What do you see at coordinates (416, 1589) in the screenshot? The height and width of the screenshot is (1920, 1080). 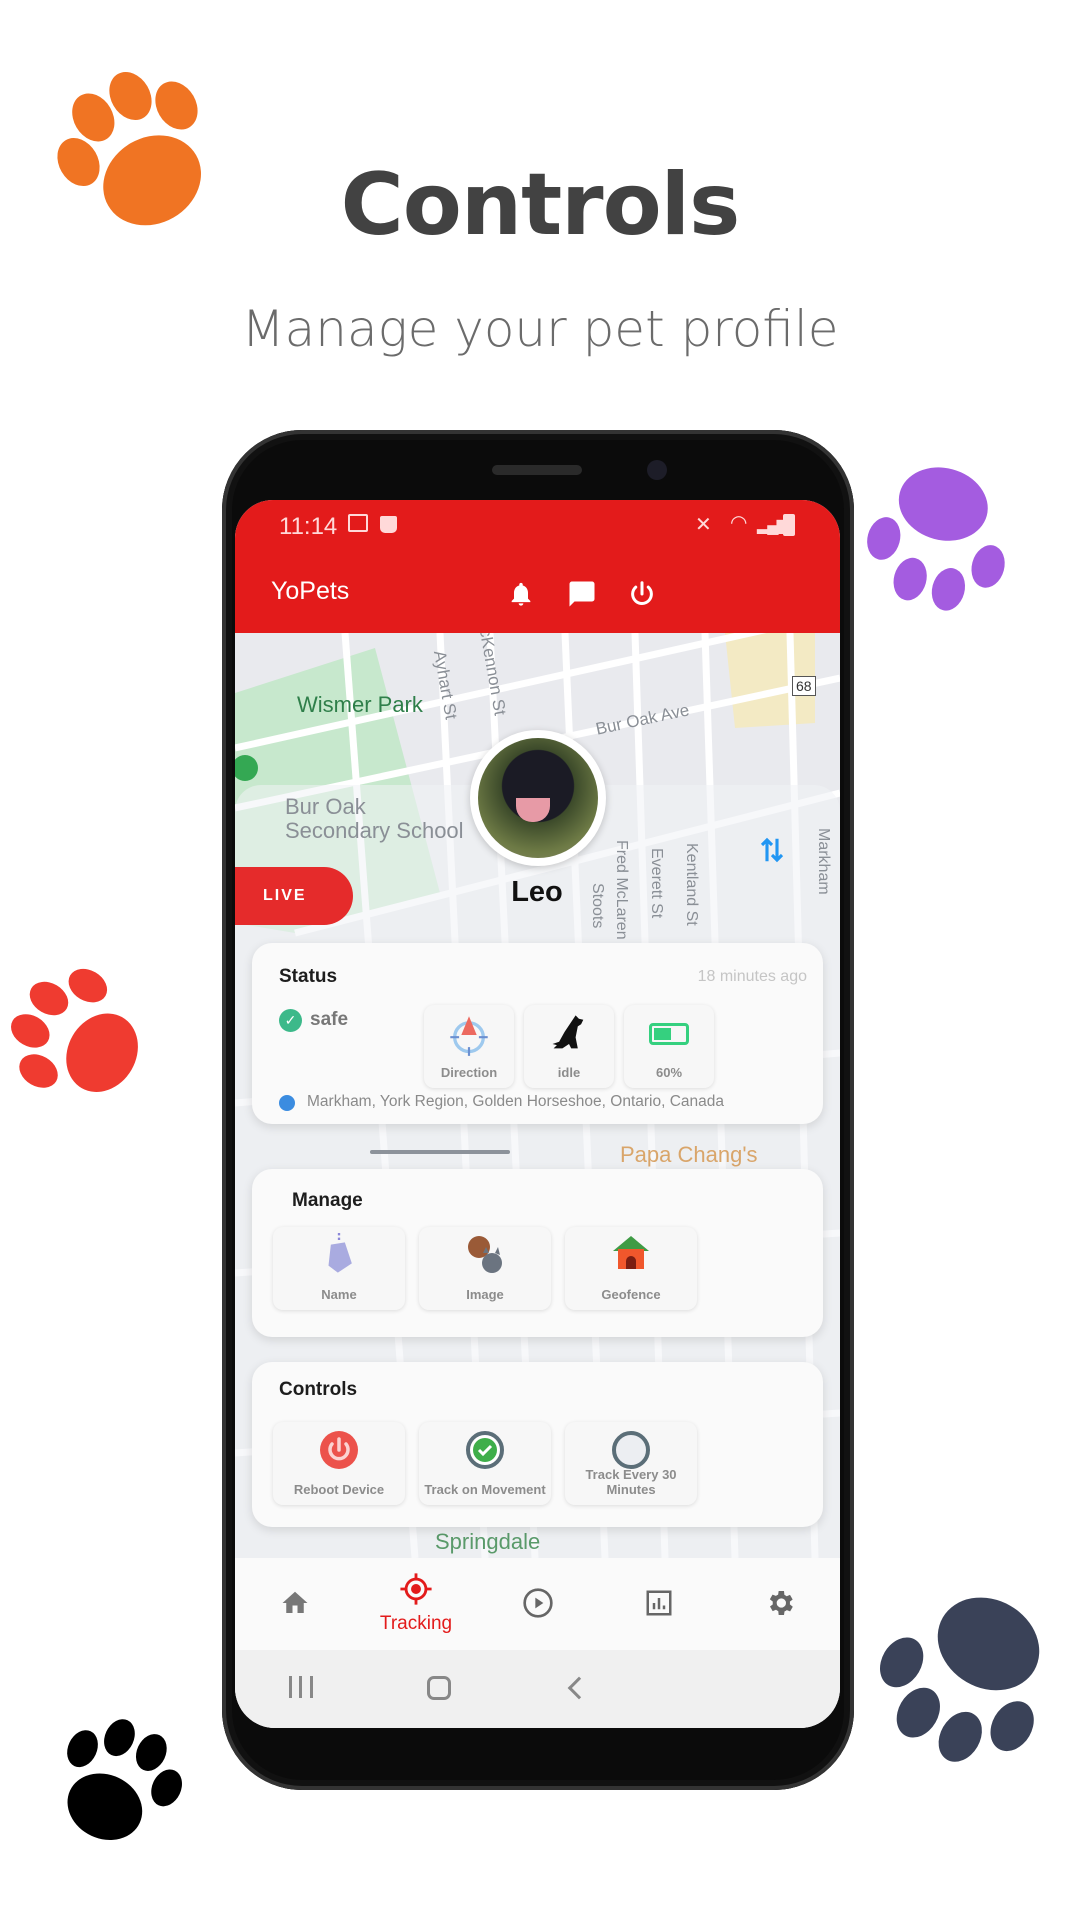 I see `target-icon` at bounding box center [416, 1589].